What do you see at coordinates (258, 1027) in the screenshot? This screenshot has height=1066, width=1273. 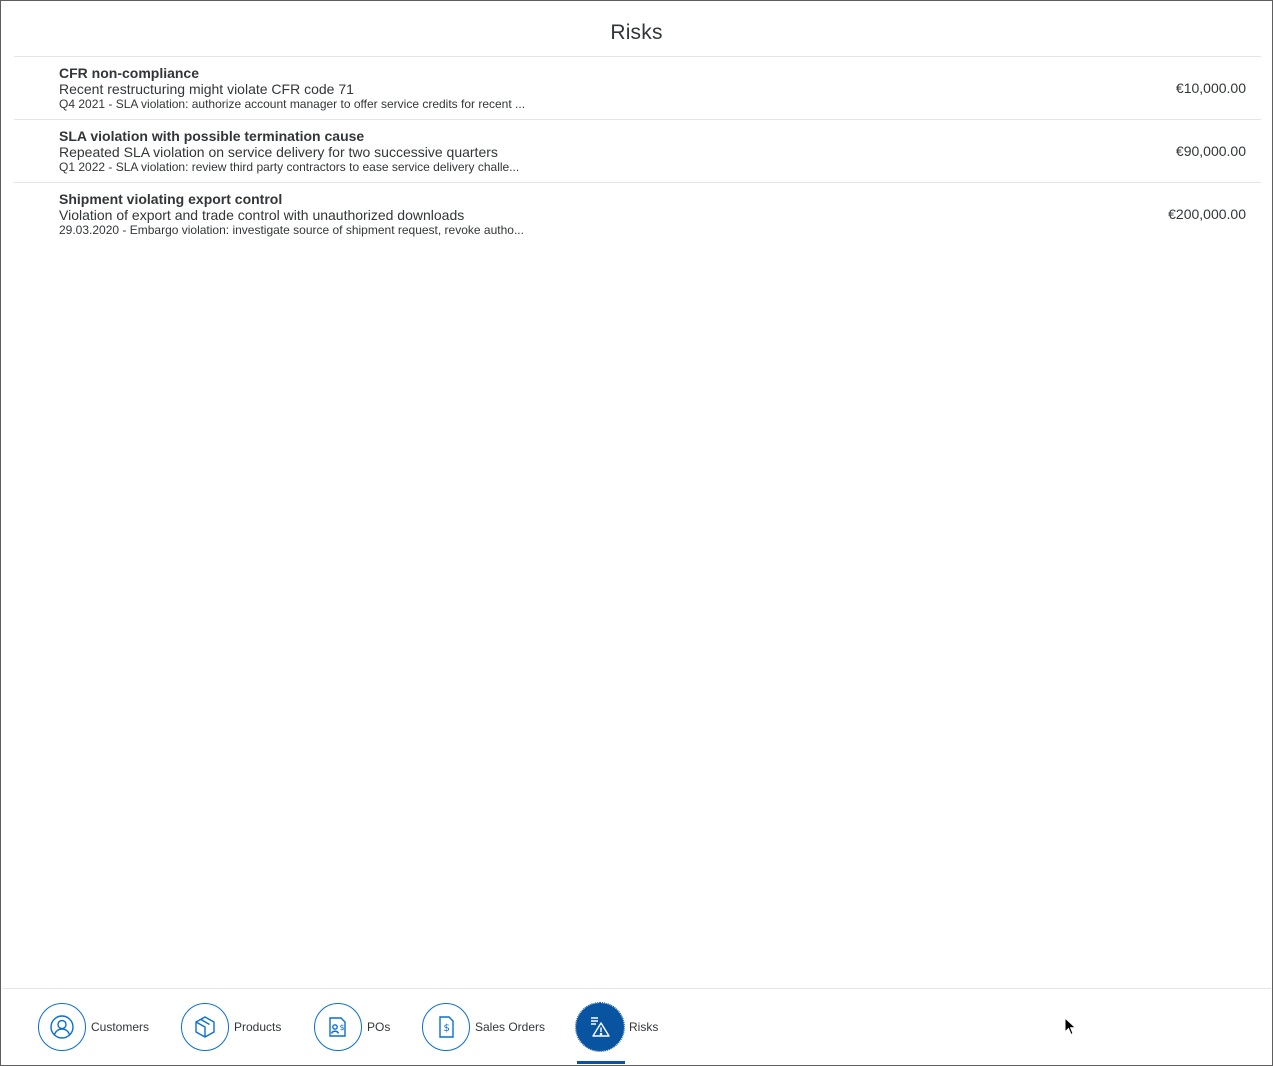 I see `nav-label-products: Products` at bounding box center [258, 1027].